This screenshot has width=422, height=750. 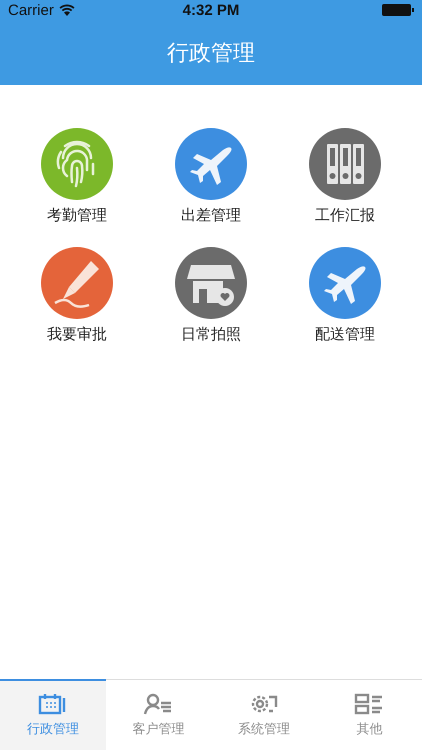 What do you see at coordinates (211, 334) in the screenshot?
I see `module-label: 日常拍照` at bounding box center [211, 334].